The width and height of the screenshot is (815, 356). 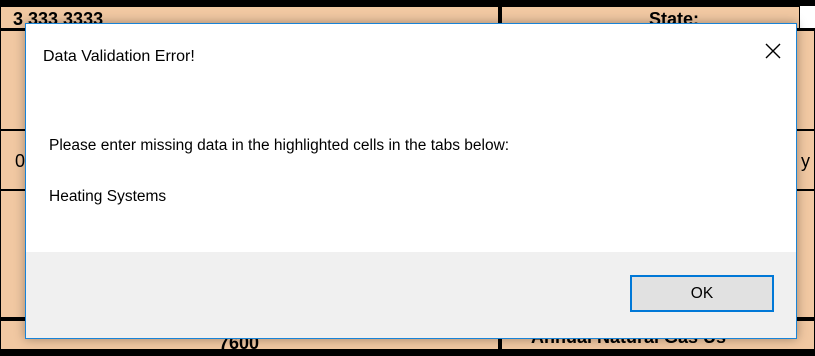 What do you see at coordinates (119, 56) in the screenshot?
I see `dialog-title: Data Validation Error!` at bounding box center [119, 56].